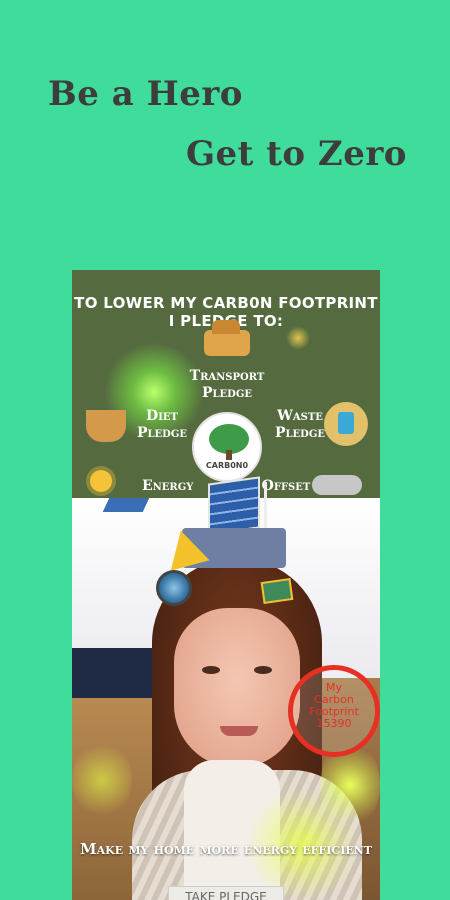  What do you see at coordinates (337, 485) in the screenshot?
I see `cloud-icon` at bounding box center [337, 485].